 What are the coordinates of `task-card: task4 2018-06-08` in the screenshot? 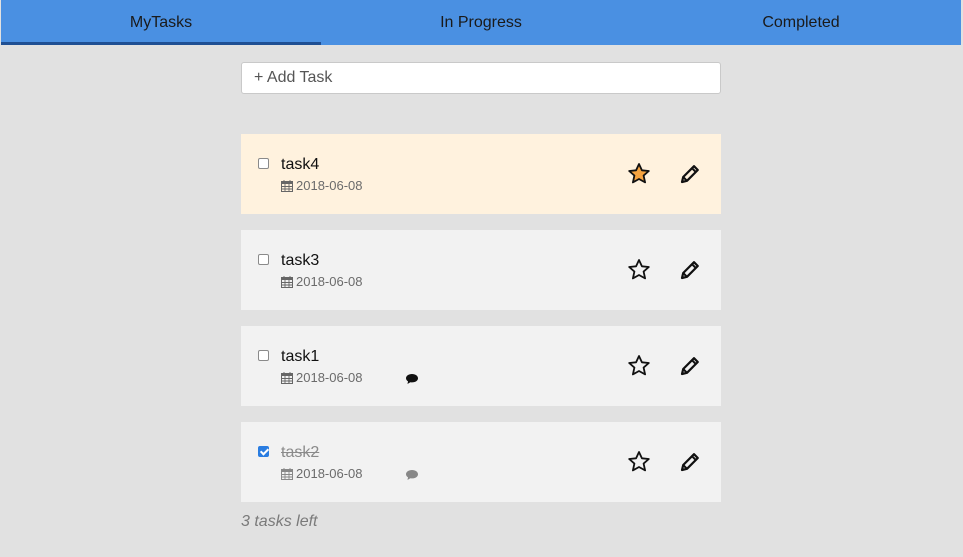 It's located at (481, 174).